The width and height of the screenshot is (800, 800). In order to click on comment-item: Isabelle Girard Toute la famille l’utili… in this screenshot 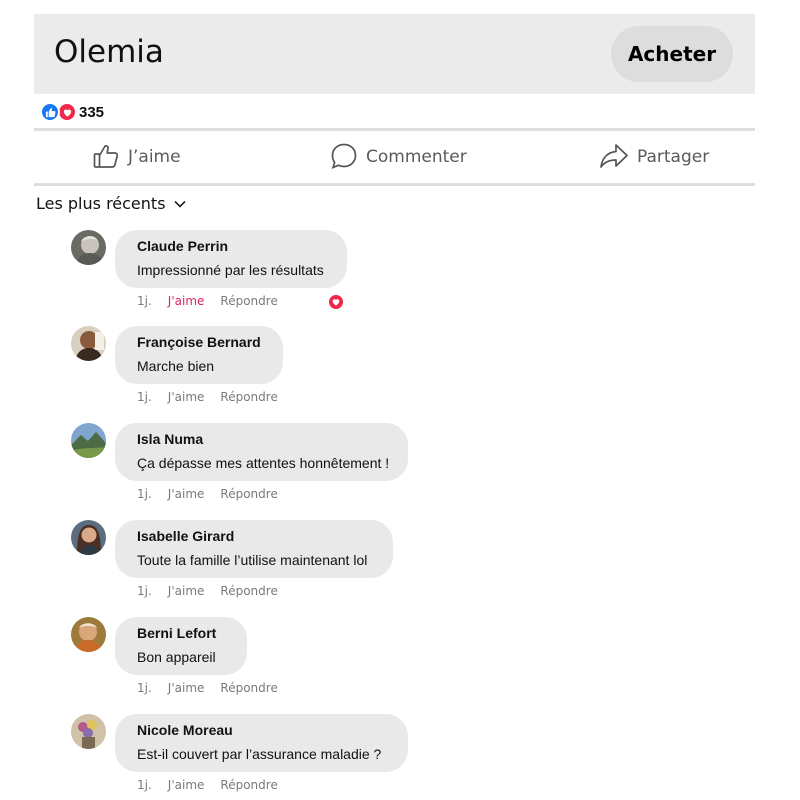, I will do `click(400, 565)`.